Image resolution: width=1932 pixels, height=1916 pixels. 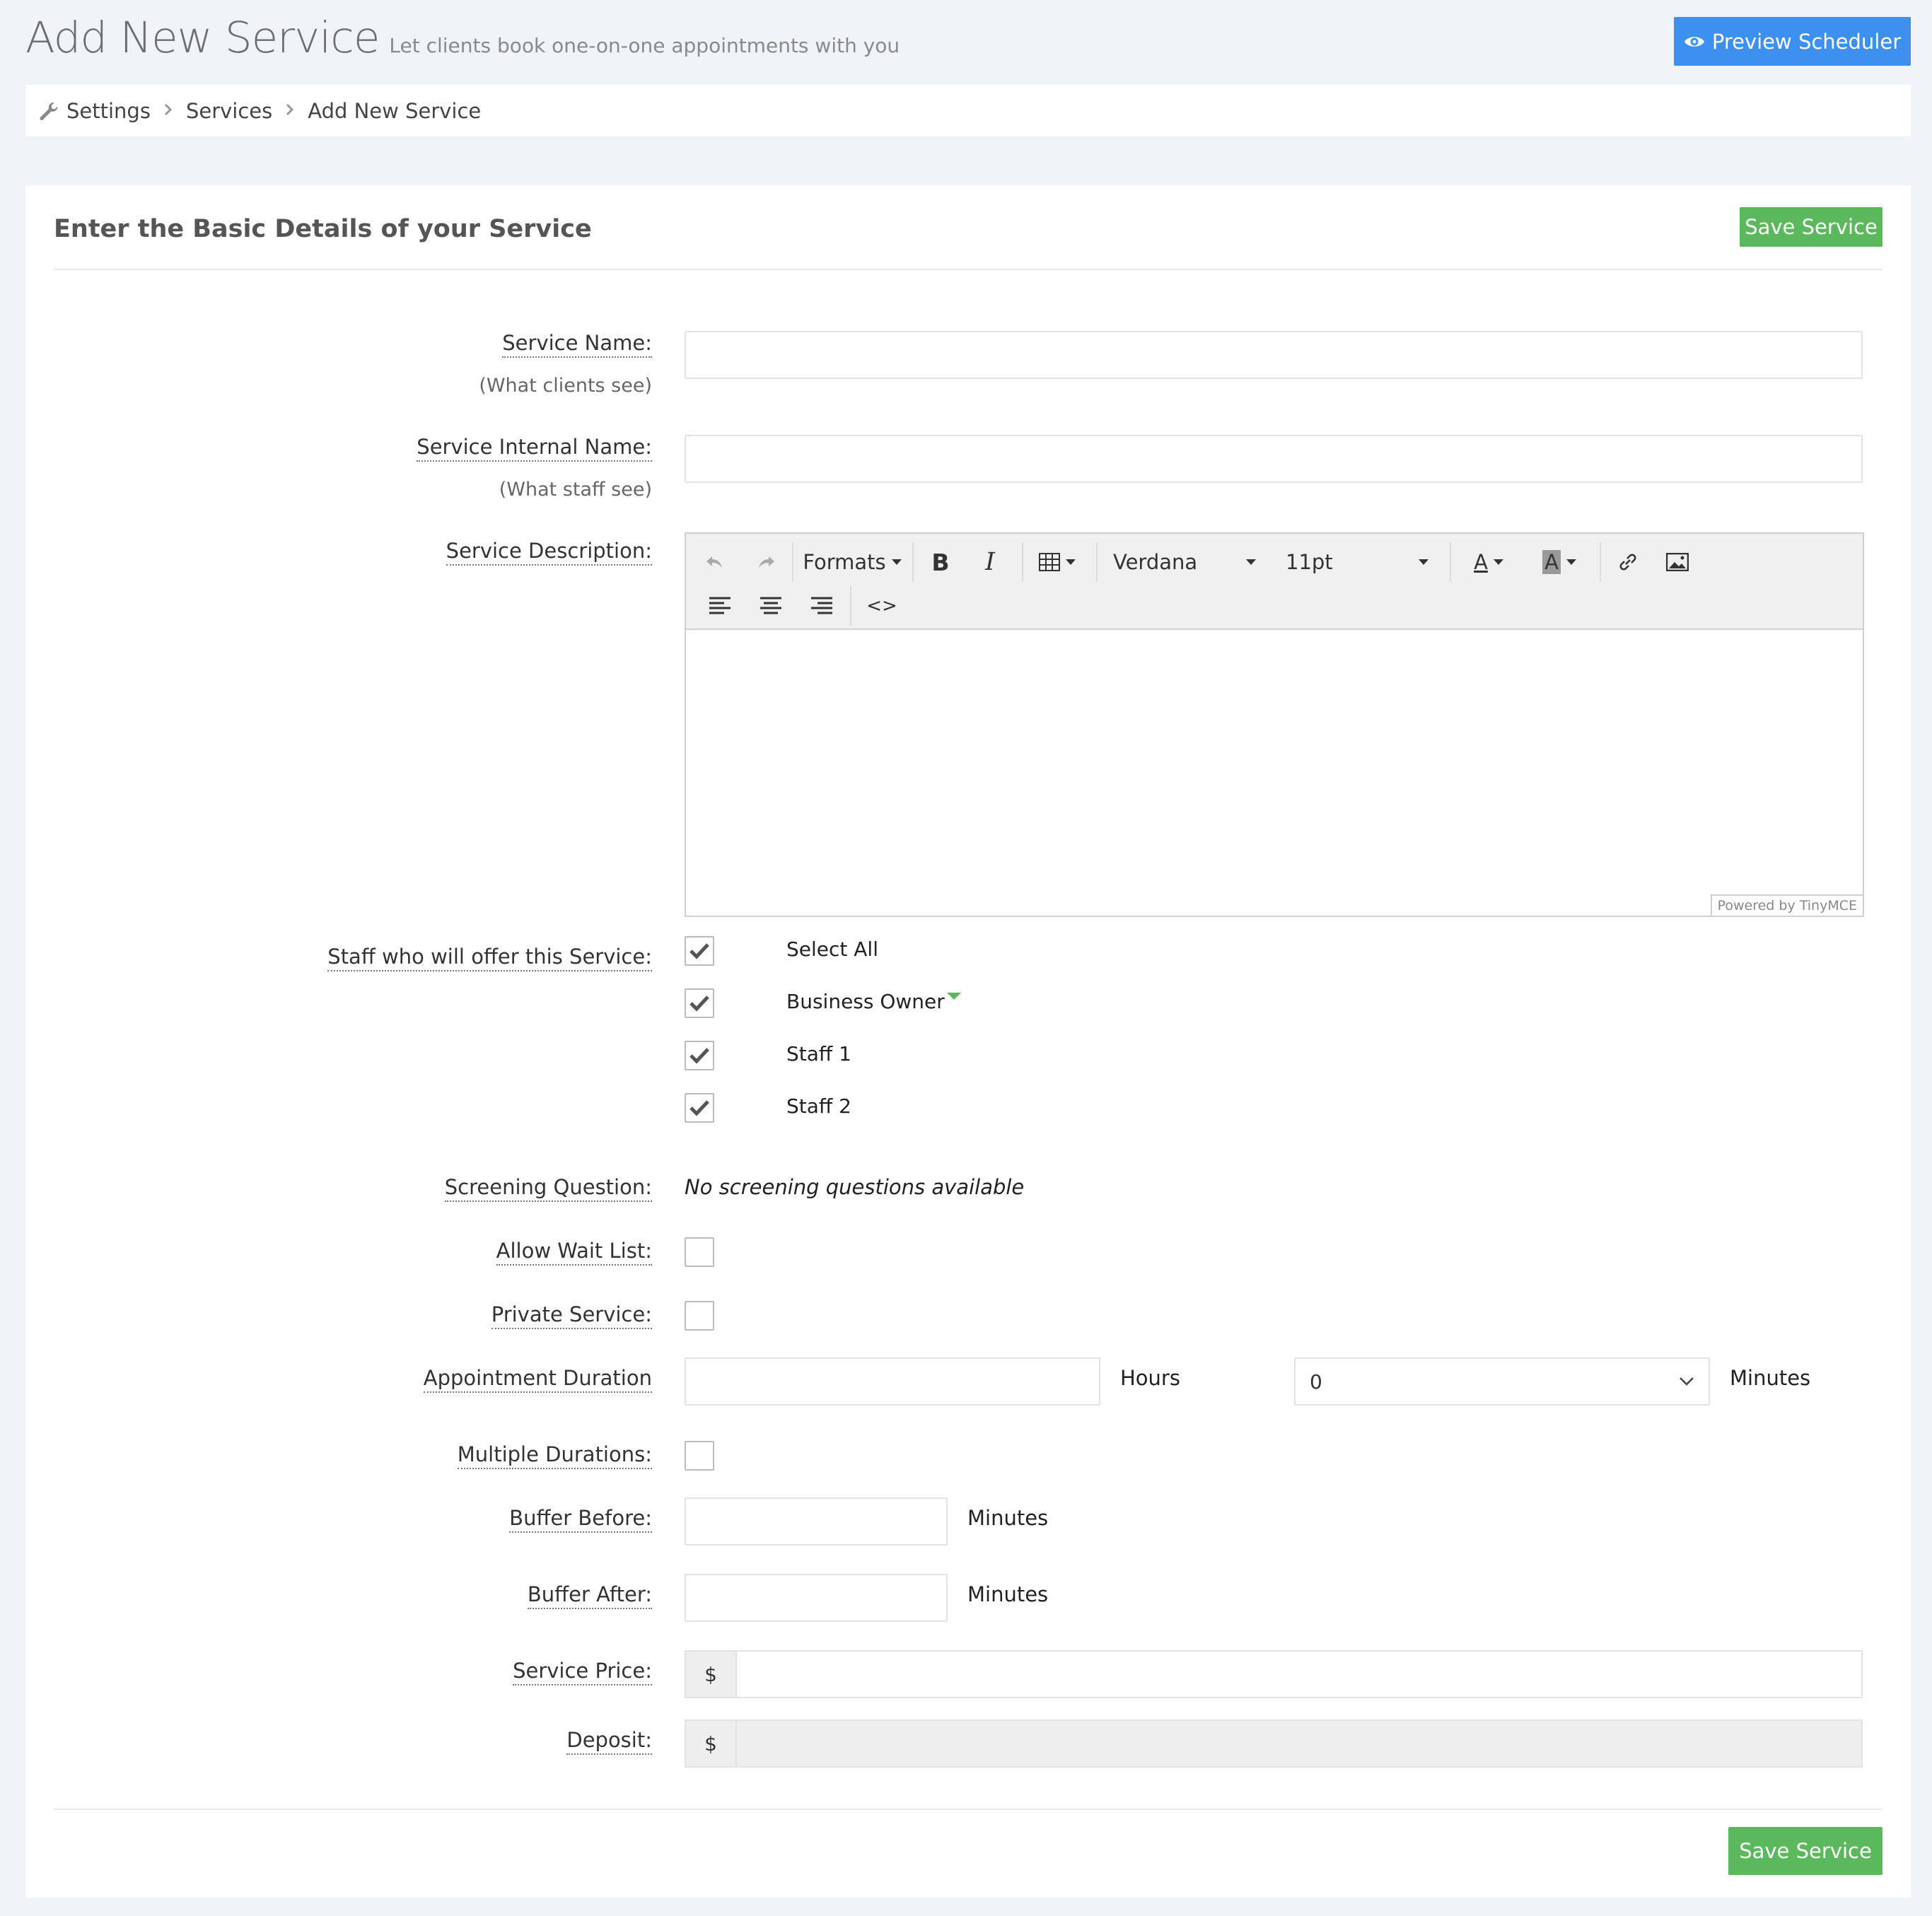 What do you see at coordinates (489, 958) in the screenshot?
I see `staff-label: Staff who will offer this Service:` at bounding box center [489, 958].